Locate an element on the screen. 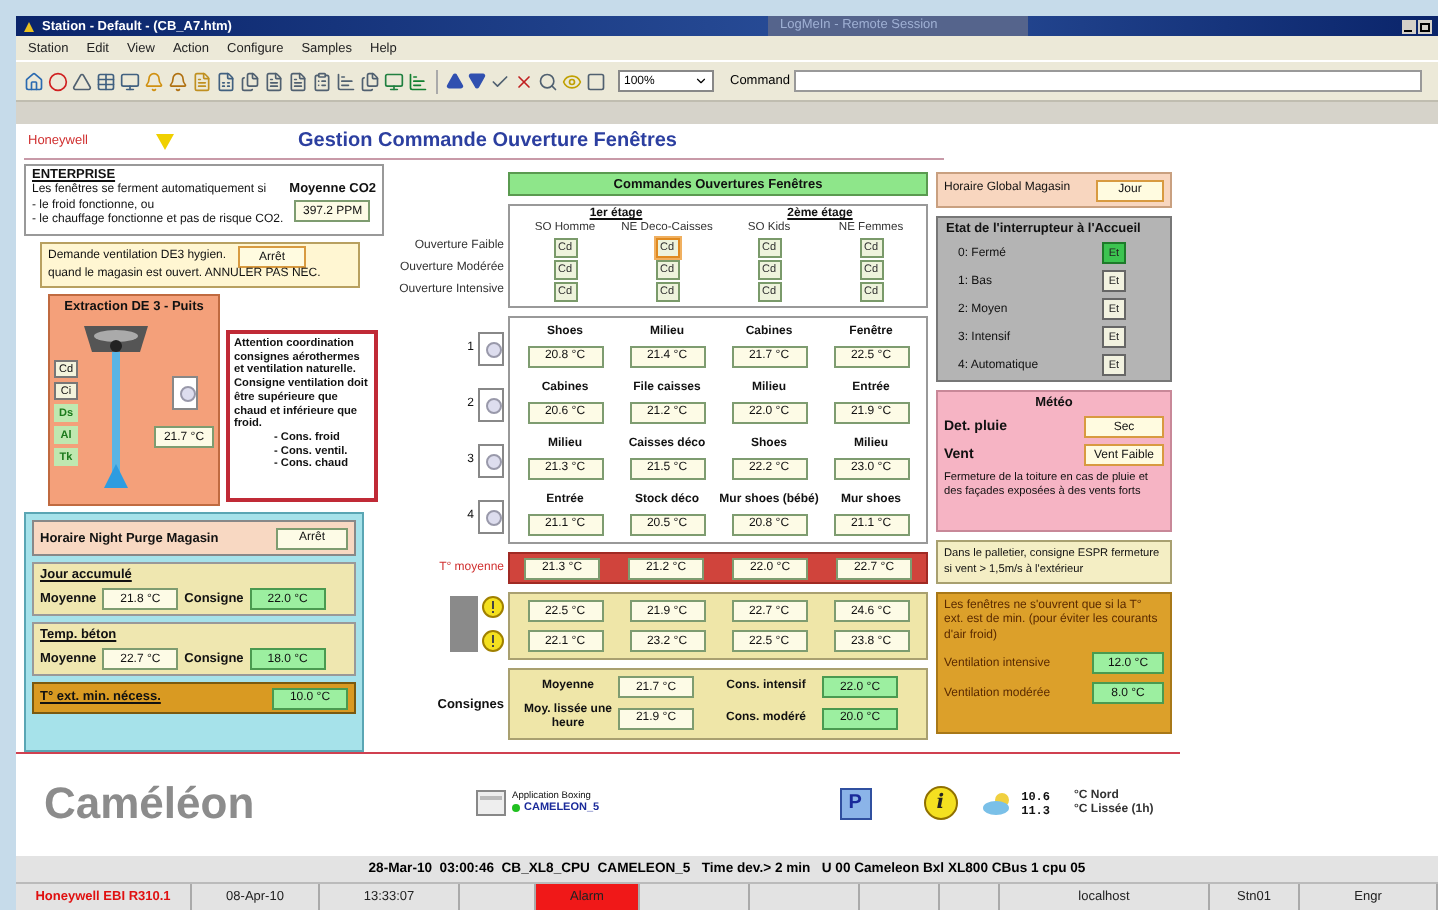  triangle-icon is located at coordinates (82, 81).